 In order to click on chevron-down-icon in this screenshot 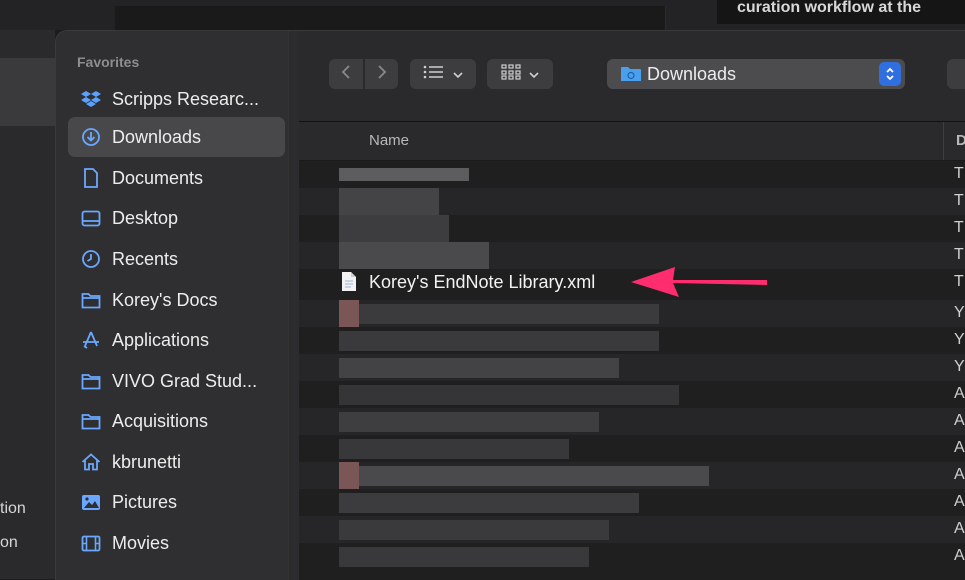, I will do `click(534, 74)`.